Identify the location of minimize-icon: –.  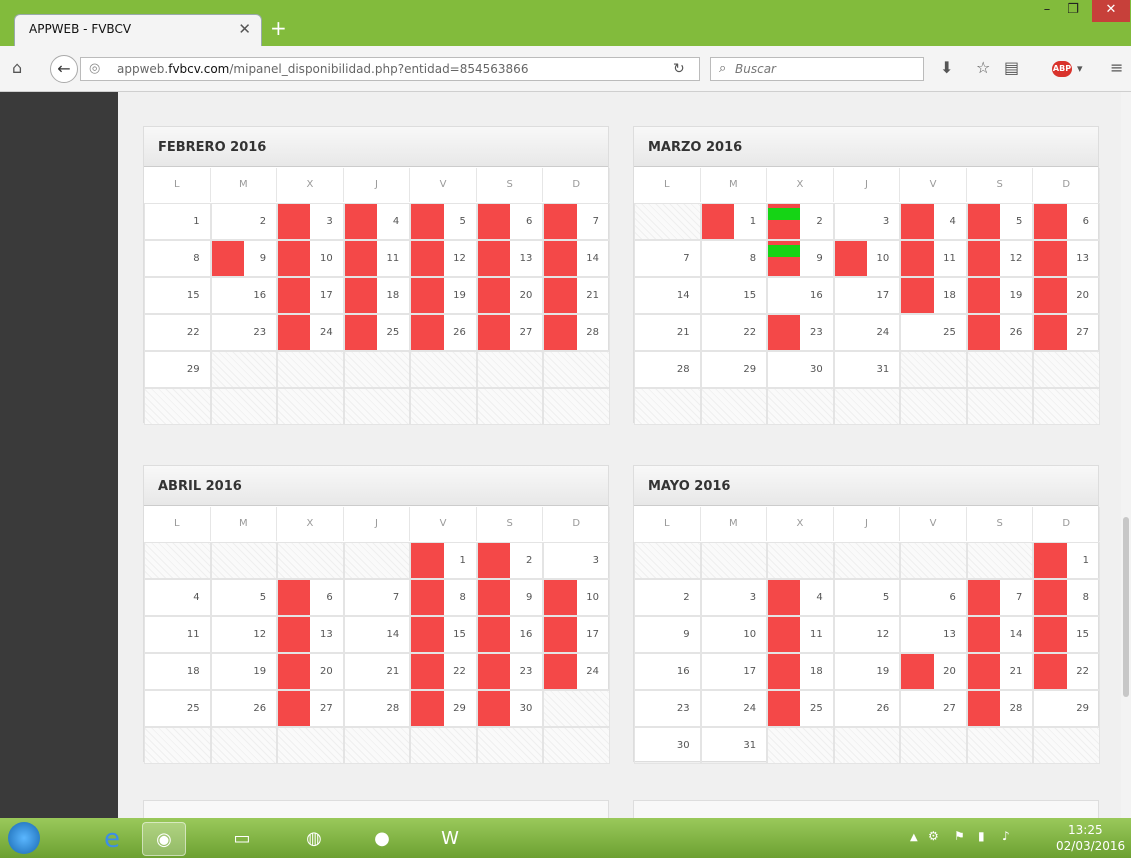
(1047, 11).